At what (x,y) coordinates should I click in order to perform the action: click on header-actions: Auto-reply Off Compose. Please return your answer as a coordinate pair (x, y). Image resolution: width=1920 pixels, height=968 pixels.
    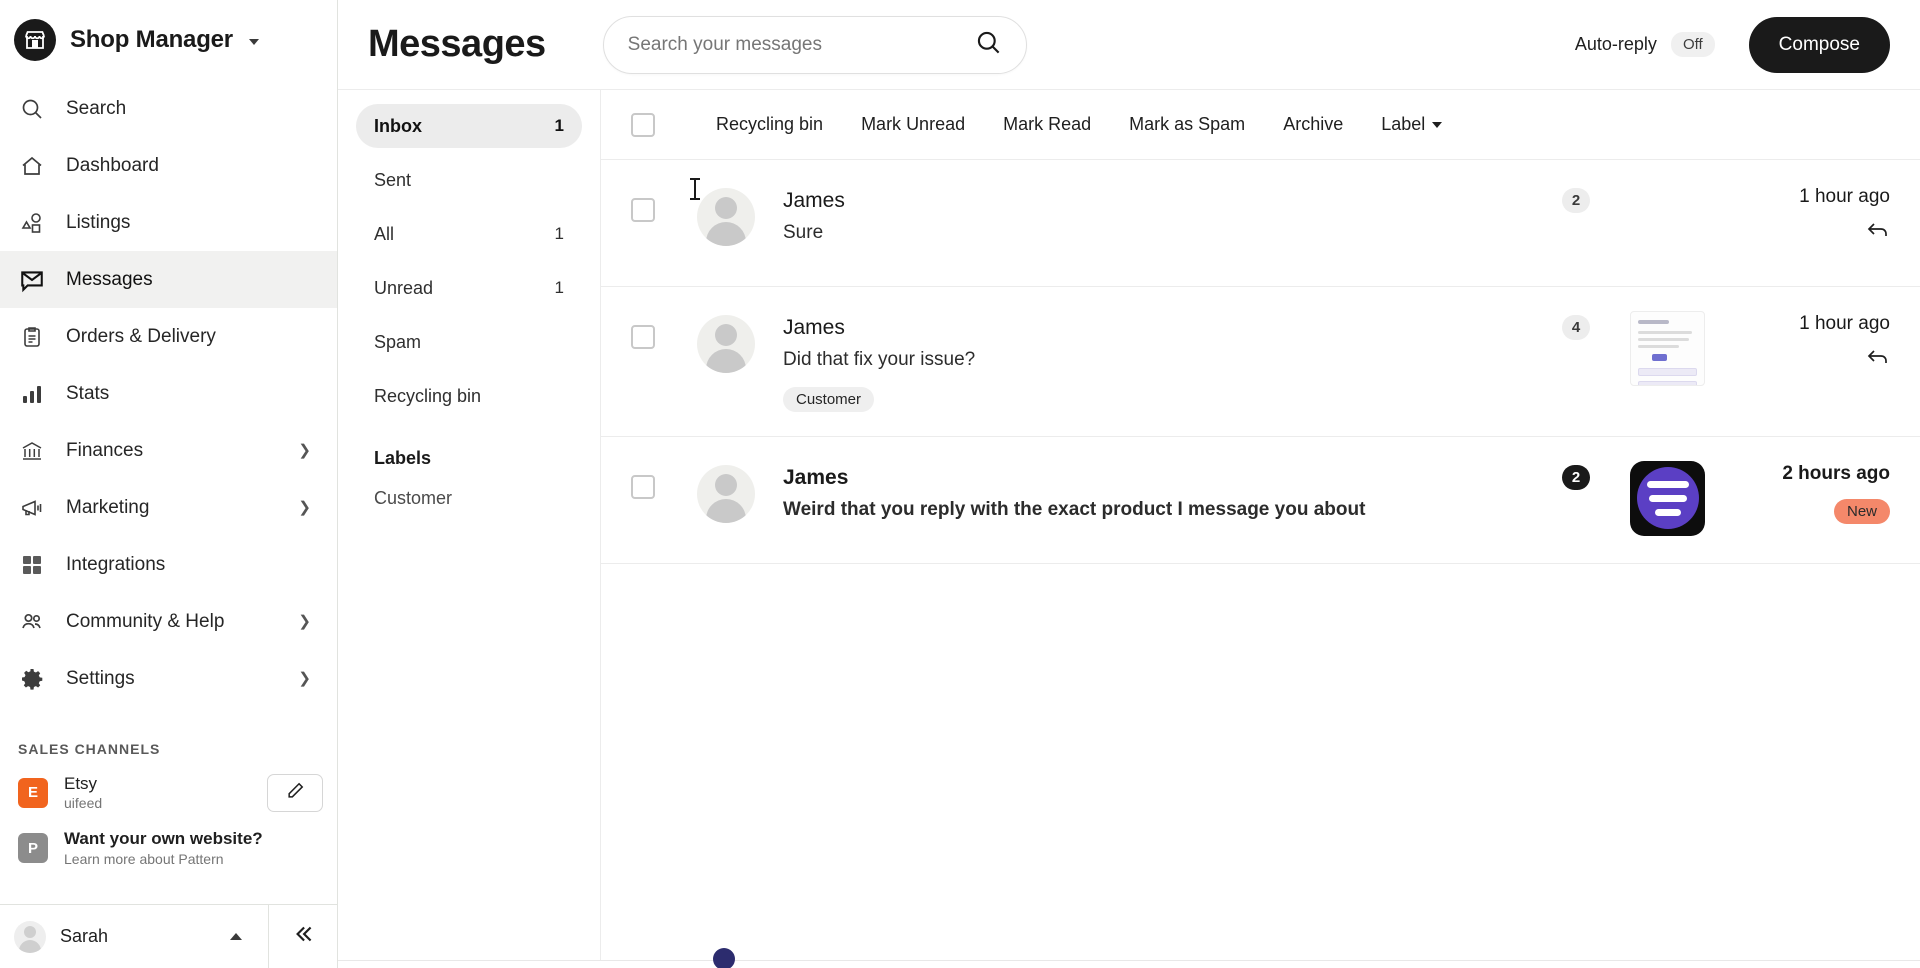
    Looking at the image, I should click on (1732, 44).